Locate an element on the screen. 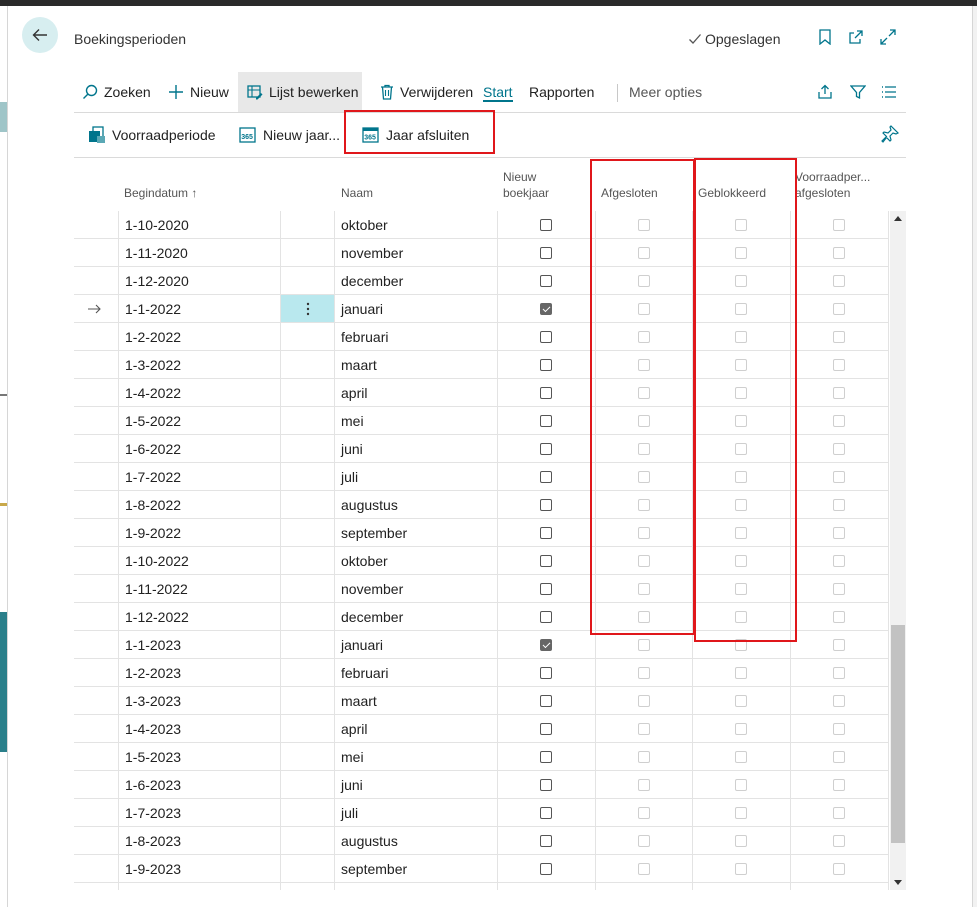 This screenshot has height=907, width=977. table-row: 1-10-2020 oktober is located at coordinates (481, 225).